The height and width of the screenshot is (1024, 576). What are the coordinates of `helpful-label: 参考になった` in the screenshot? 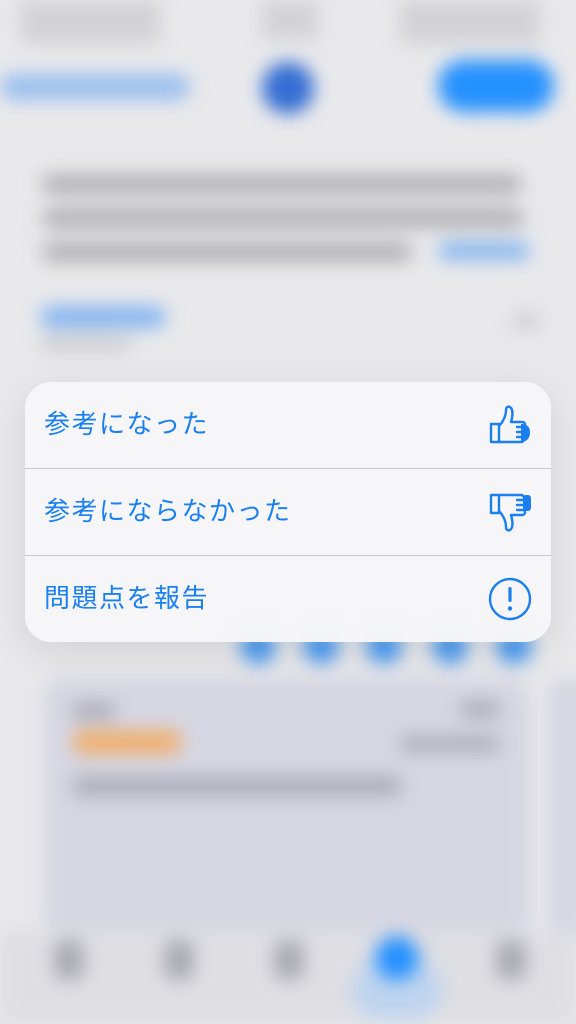 It's located at (127, 425).